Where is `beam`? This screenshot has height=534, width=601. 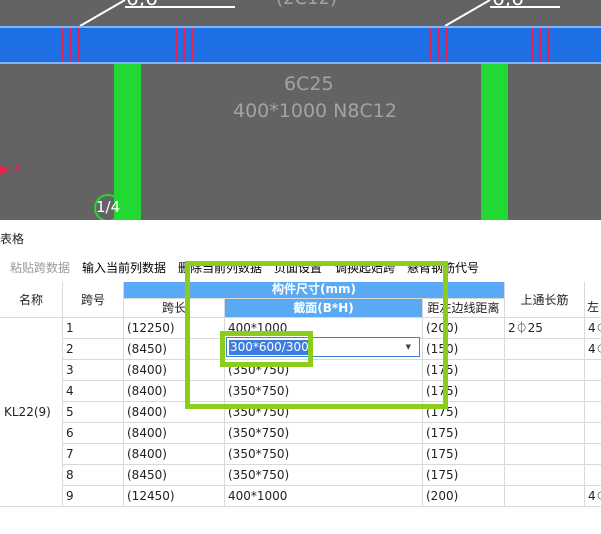 beam is located at coordinates (300, 45).